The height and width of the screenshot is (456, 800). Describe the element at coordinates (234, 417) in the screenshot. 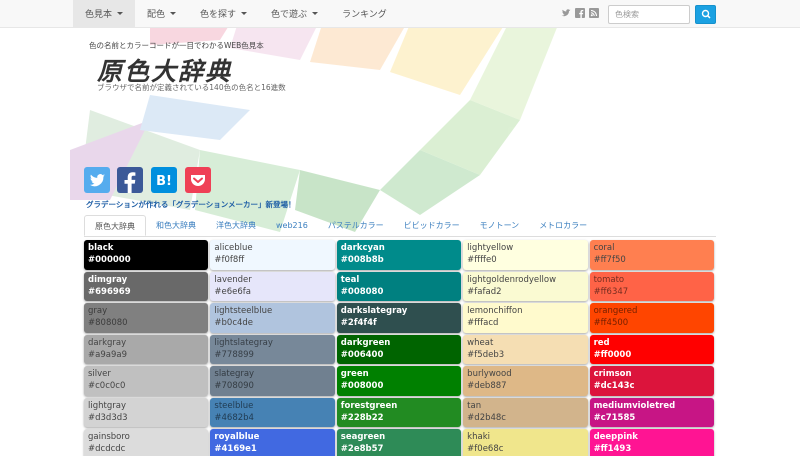

I see `color-swatch-hex: #4682b4` at that location.